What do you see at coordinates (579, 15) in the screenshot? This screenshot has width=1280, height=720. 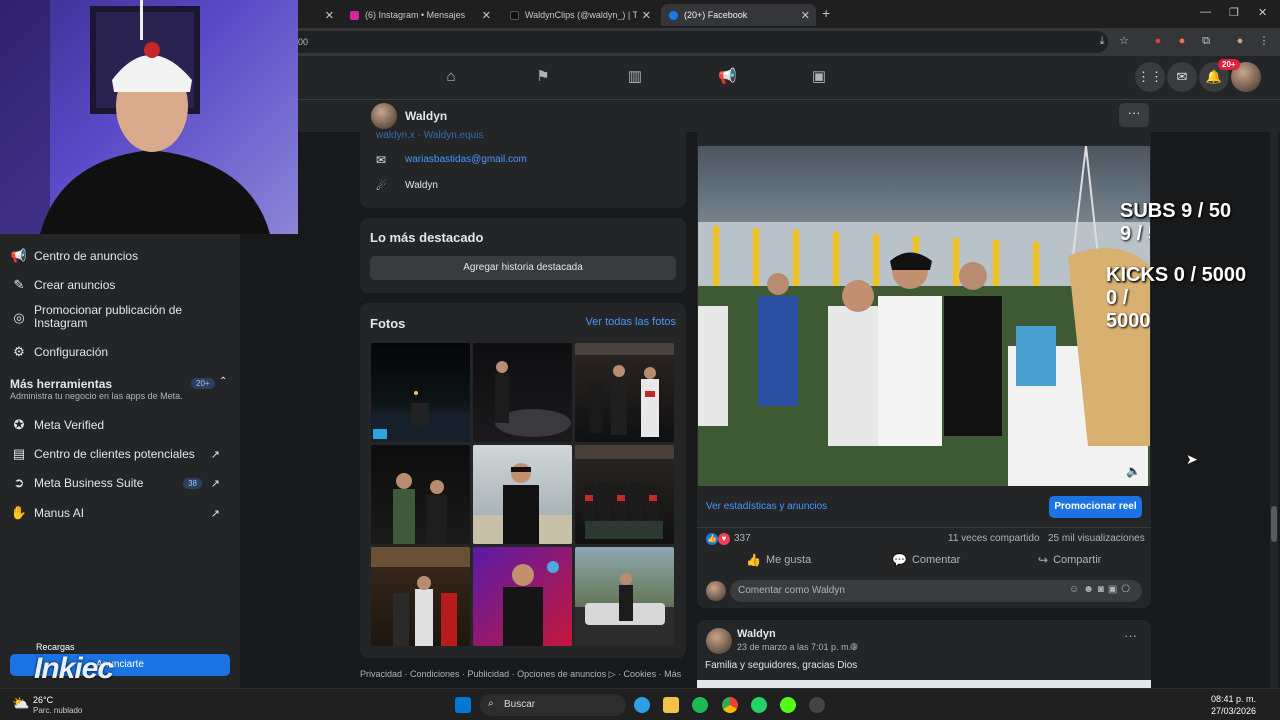 I see `tab-tiktok: WaldynClips (@waldyn_) | TikTok ✕` at bounding box center [579, 15].